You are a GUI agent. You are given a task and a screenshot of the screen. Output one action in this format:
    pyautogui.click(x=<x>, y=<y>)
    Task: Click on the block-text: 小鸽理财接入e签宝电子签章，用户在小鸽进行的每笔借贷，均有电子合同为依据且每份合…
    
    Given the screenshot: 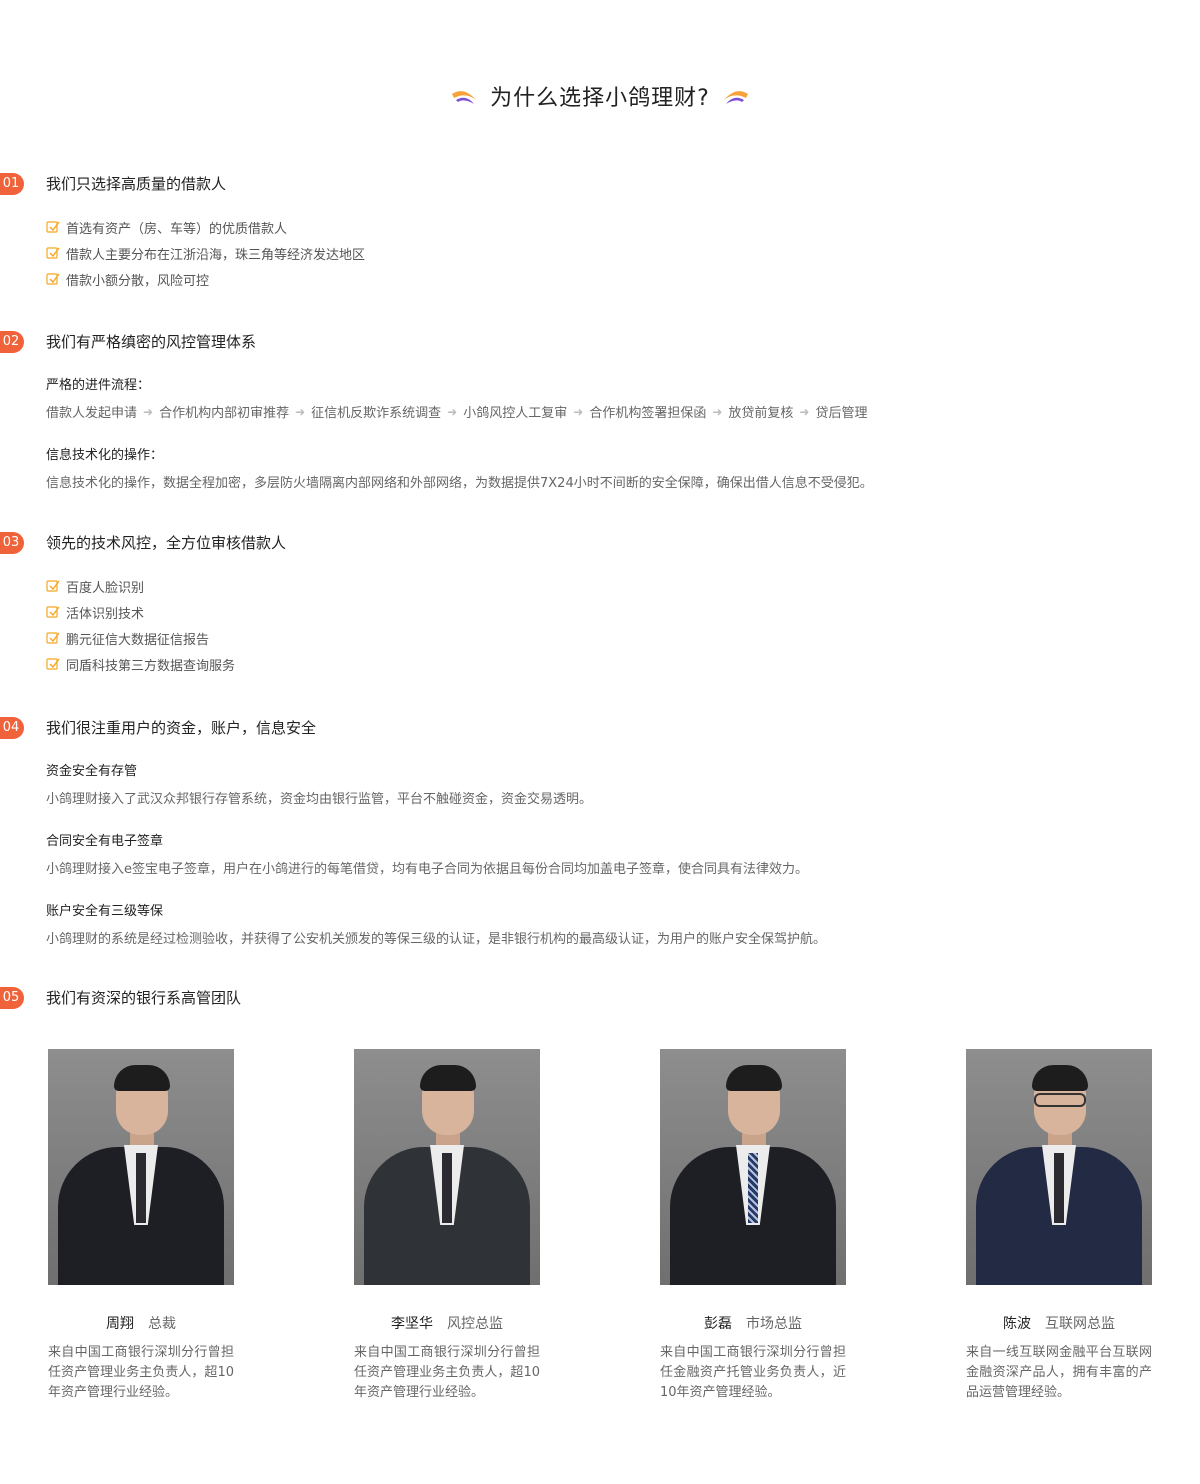 What is the action you would take?
    pyautogui.click(x=427, y=869)
    